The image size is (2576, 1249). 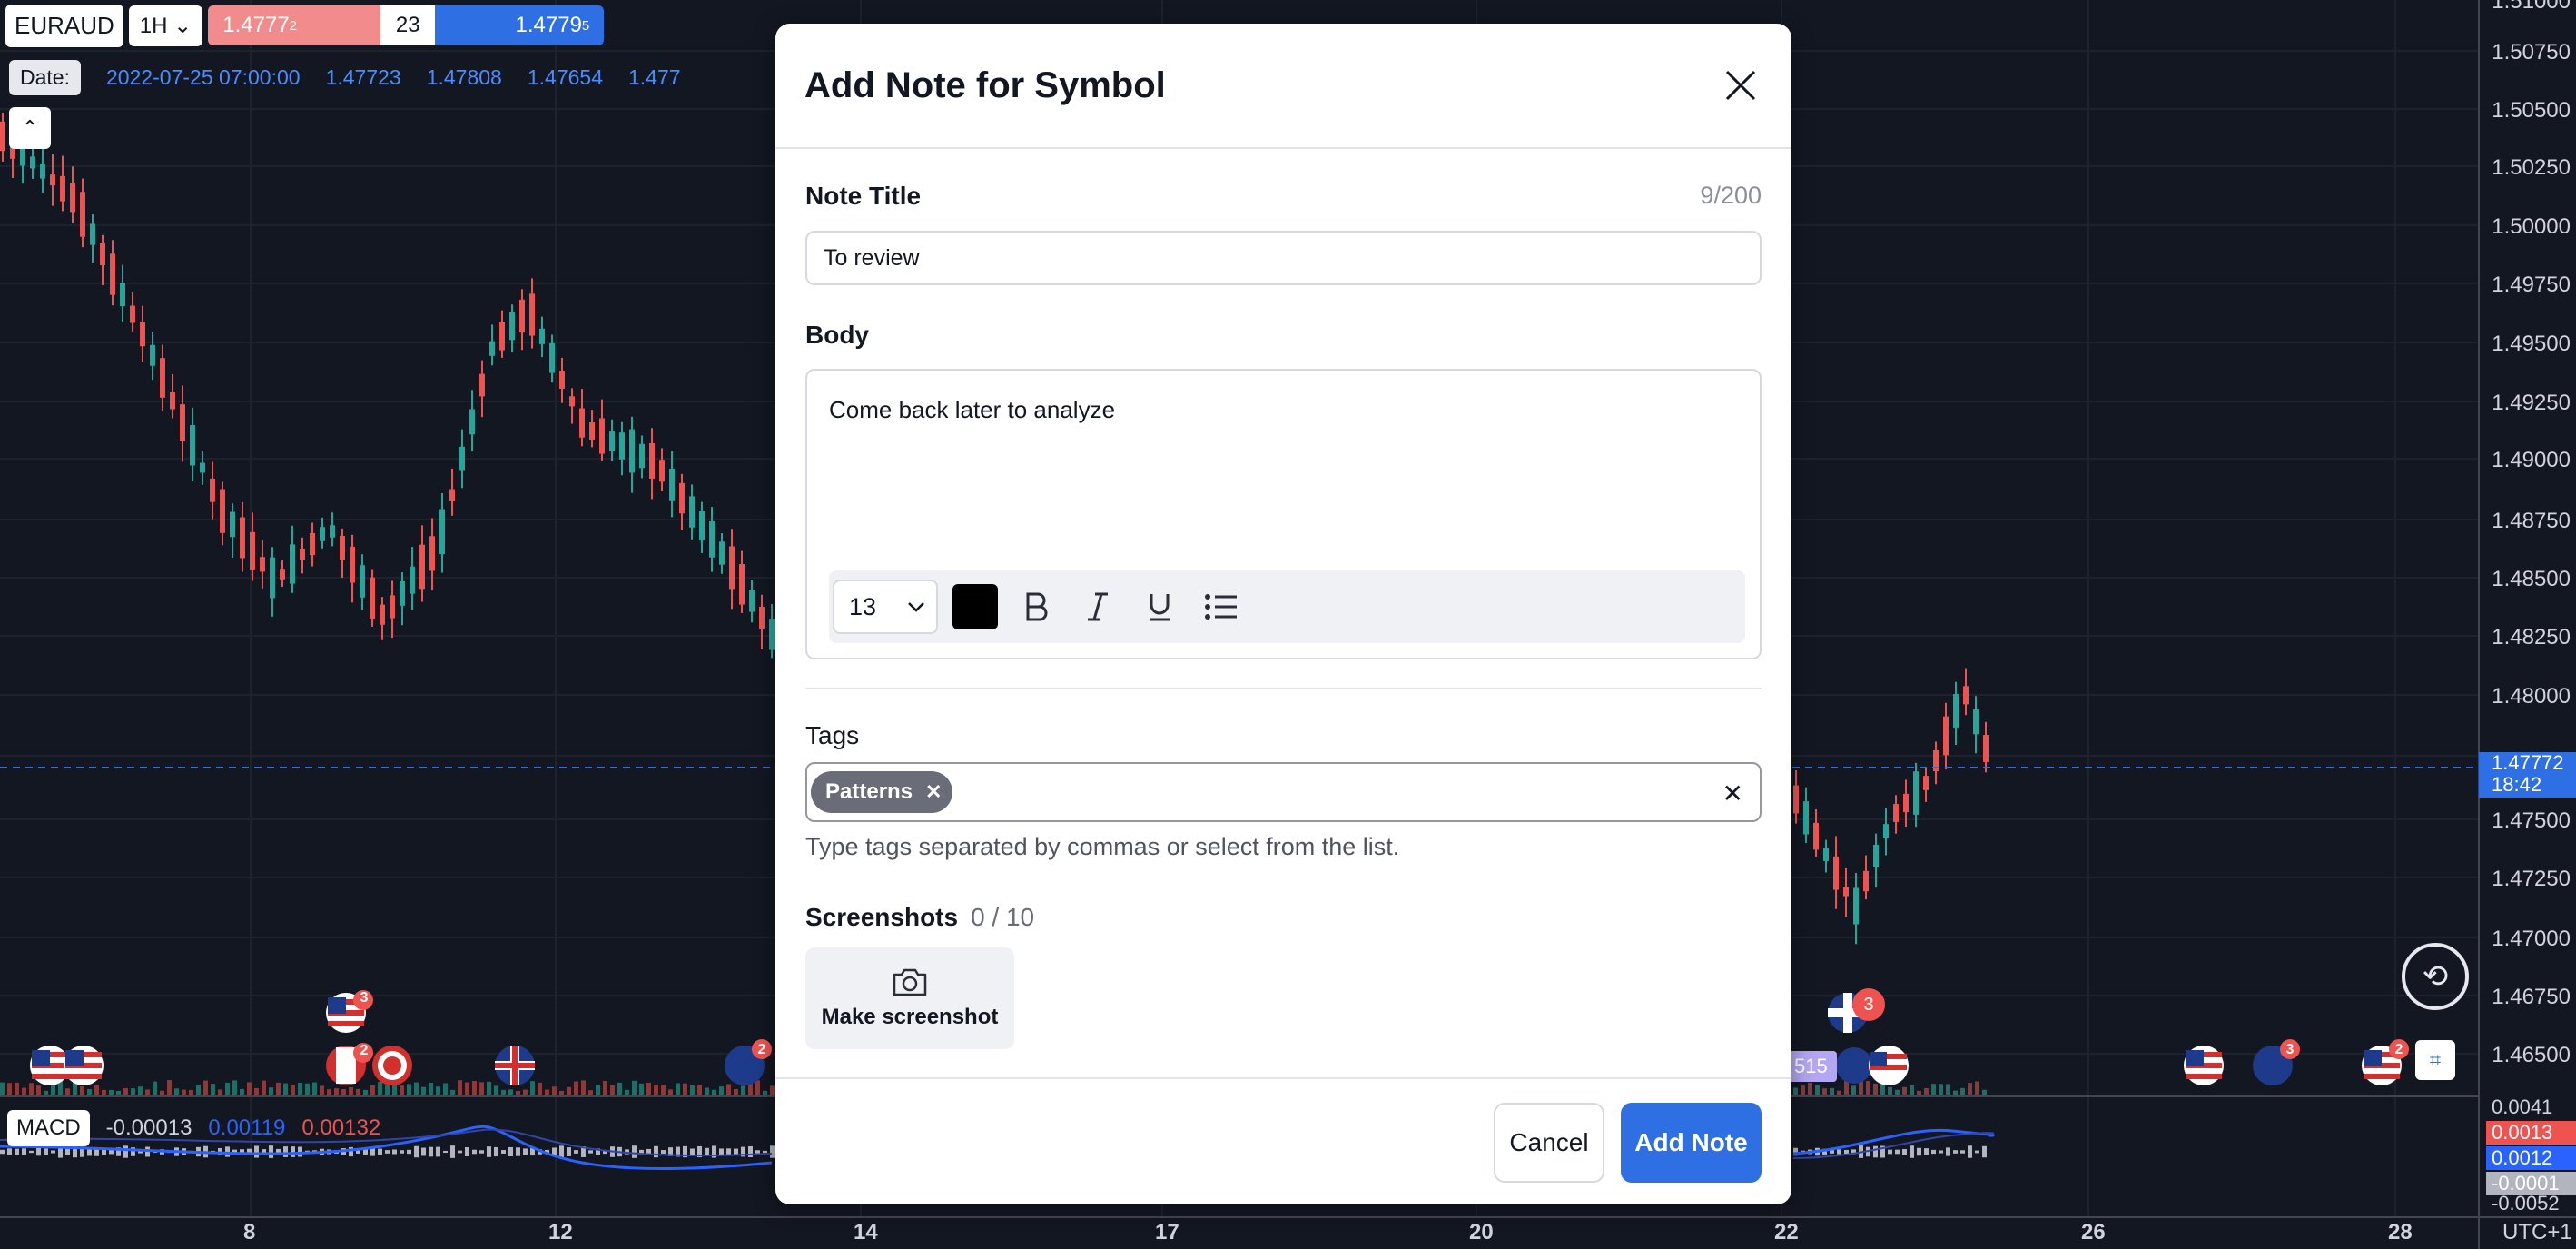 I want to click on price-tick: 1.50750, so click(x=2531, y=52).